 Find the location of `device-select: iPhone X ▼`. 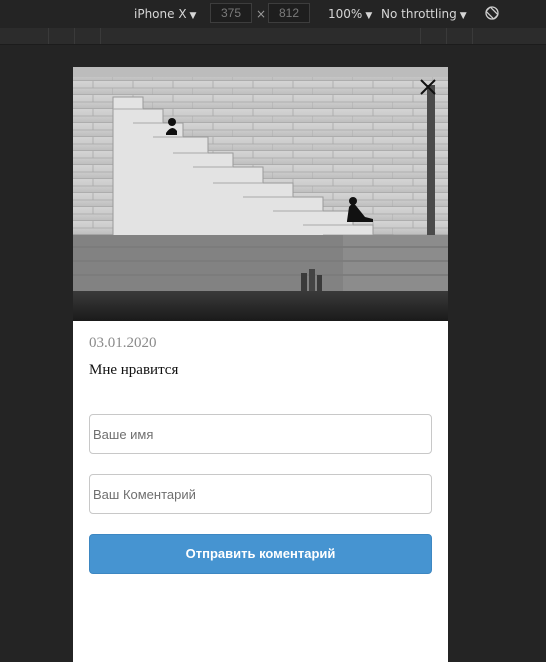

device-select: iPhone X ▼ is located at coordinates (165, 14).